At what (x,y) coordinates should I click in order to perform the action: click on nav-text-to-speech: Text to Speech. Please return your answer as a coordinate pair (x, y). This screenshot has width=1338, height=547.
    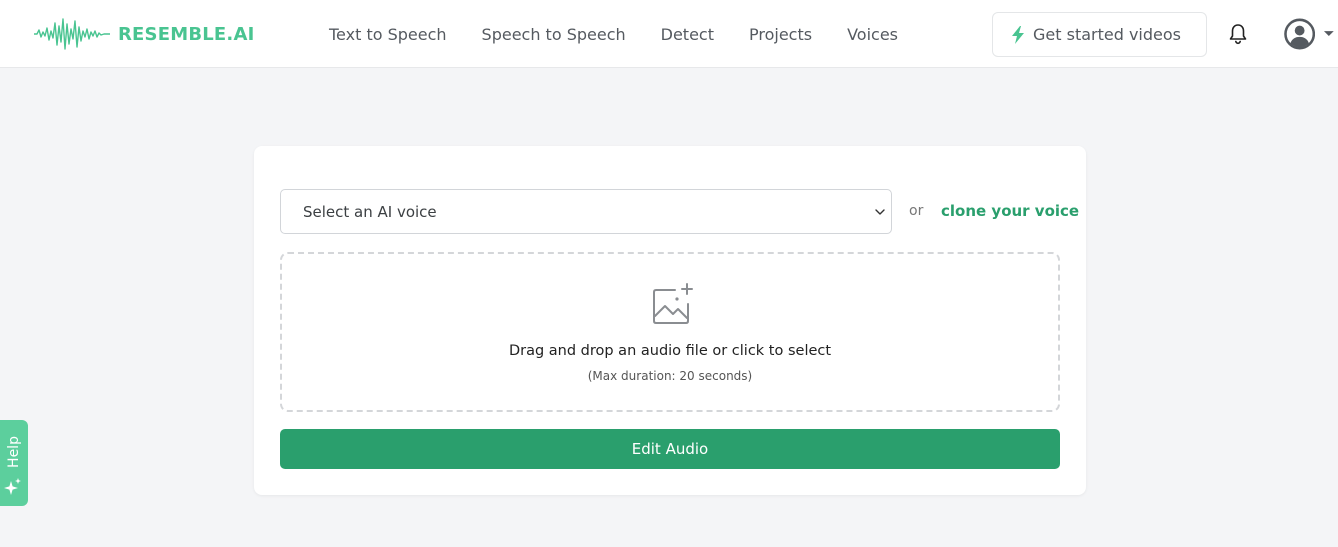
    Looking at the image, I should click on (388, 34).